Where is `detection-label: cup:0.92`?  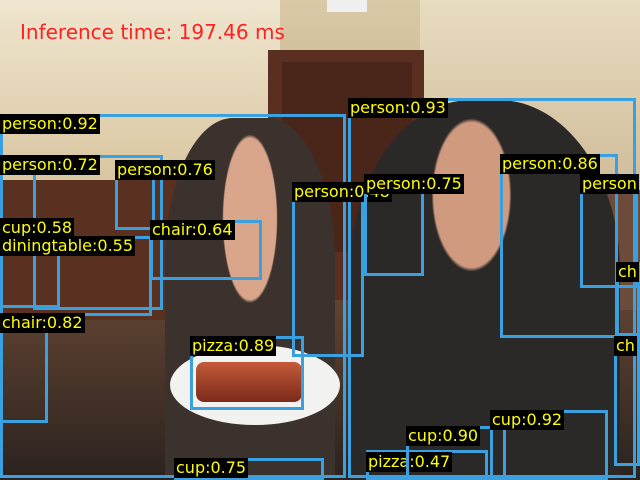 detection-label: cup:0.92 is located at coordinates (527, 420).